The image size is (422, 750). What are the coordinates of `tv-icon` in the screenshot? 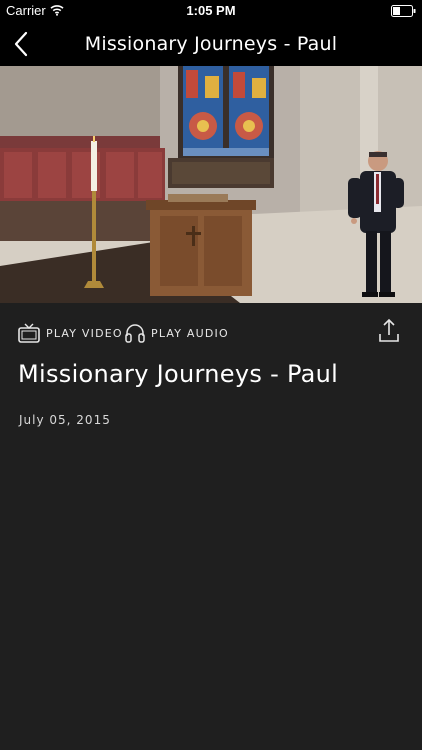 It's located at (29, 333).